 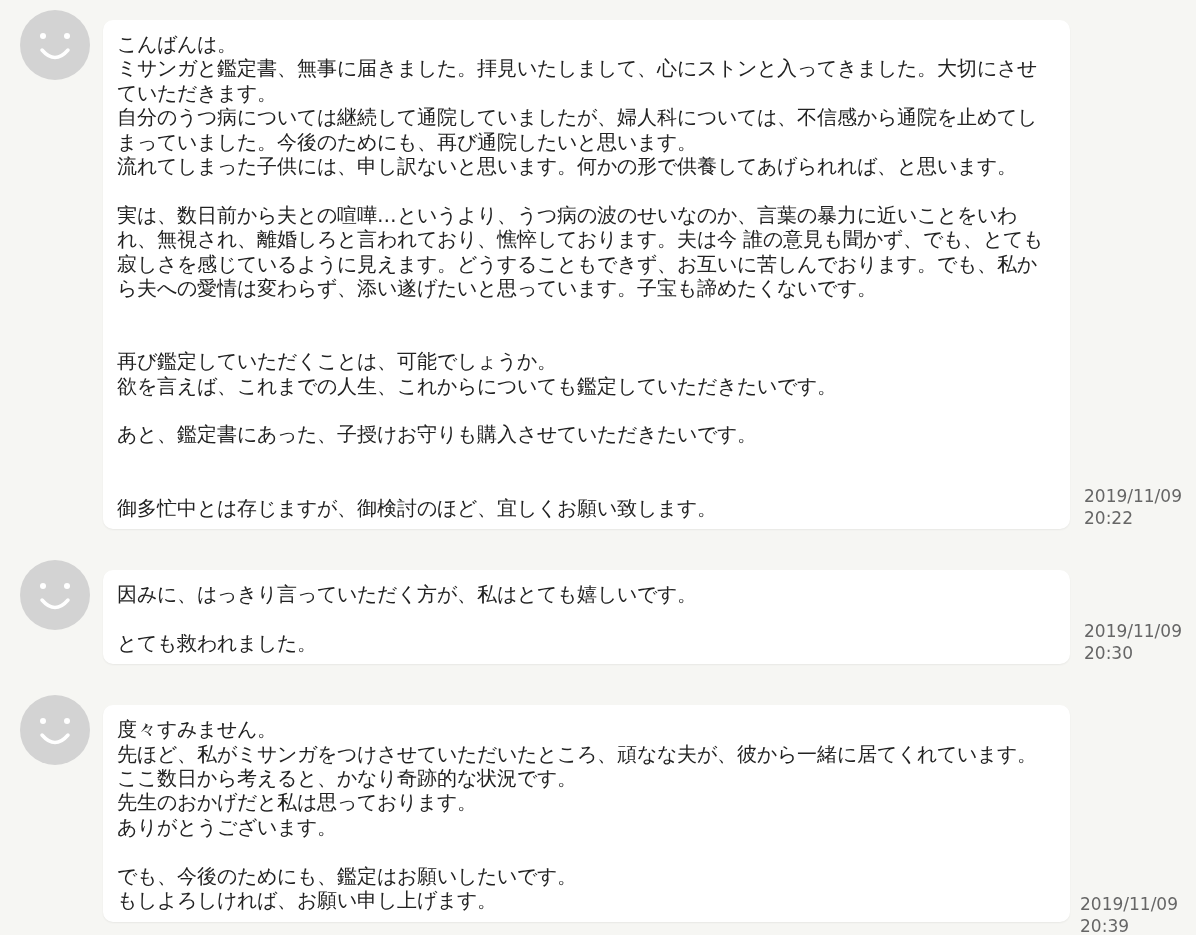 I want to click on message-line: 流れてしまった子供には、申し訳ないと思います。何かの形で供養してあげられれば、と思います。, so click(x=567, y=167).